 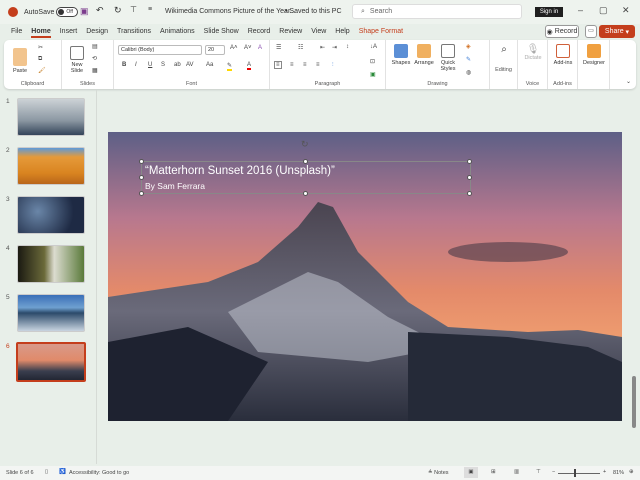 What do you see at coordinates (563, 55) in the screenshot?
I see `add-ins-button: Add-ins` at bounding box center [563, 55].